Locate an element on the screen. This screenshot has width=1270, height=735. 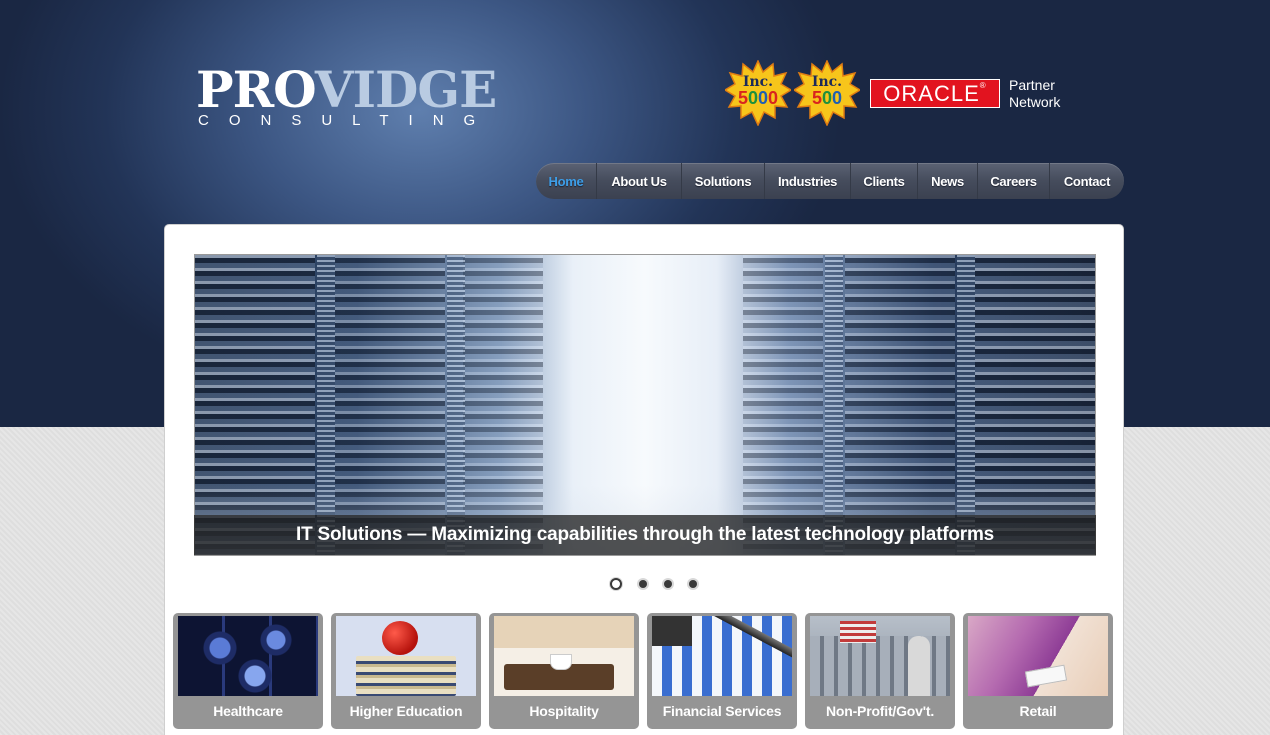
inc-5000-badge: Inc. 5000 is located at coordinates (758, 93).